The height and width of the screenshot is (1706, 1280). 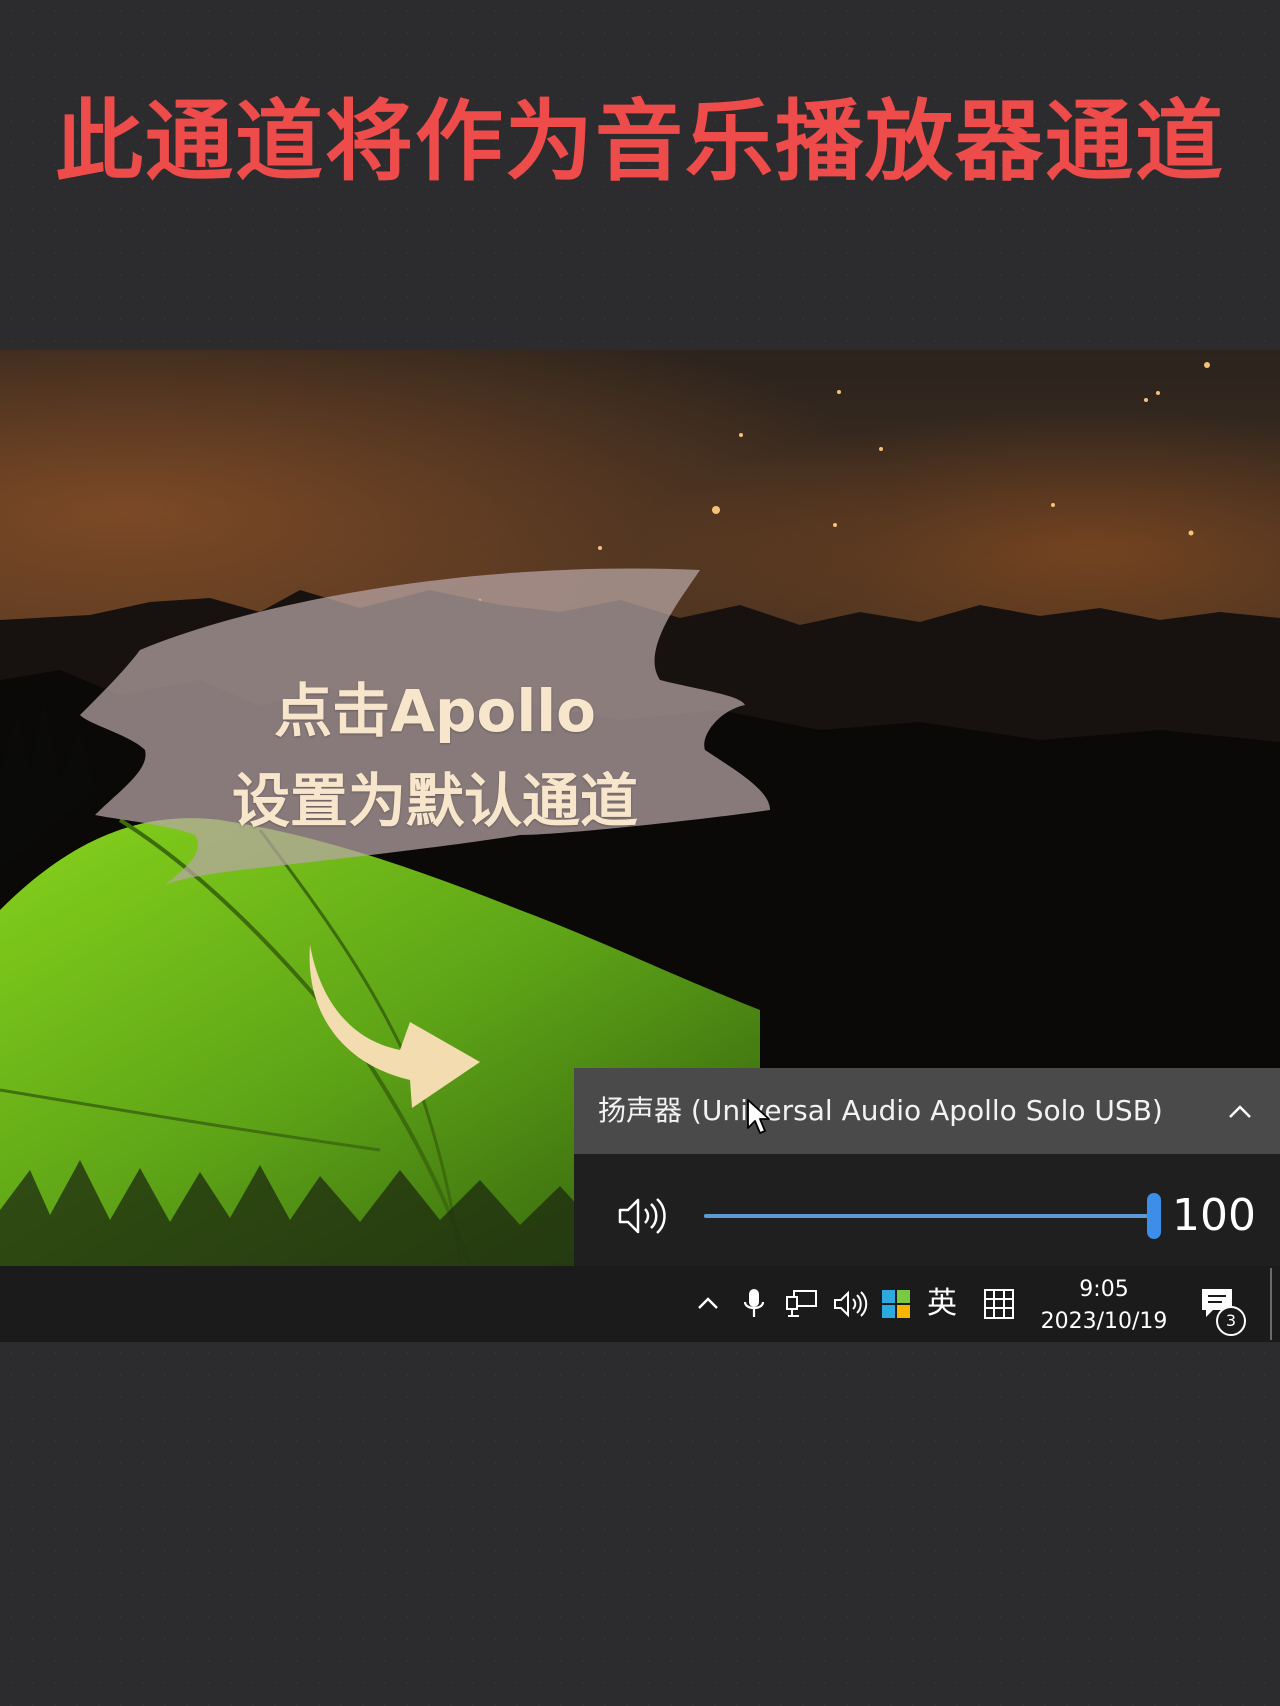 What do you see at coordinates (758, 1116) in the screenshot?
I see `mouse-cursor-icon` at bounding box center [758, 1116].